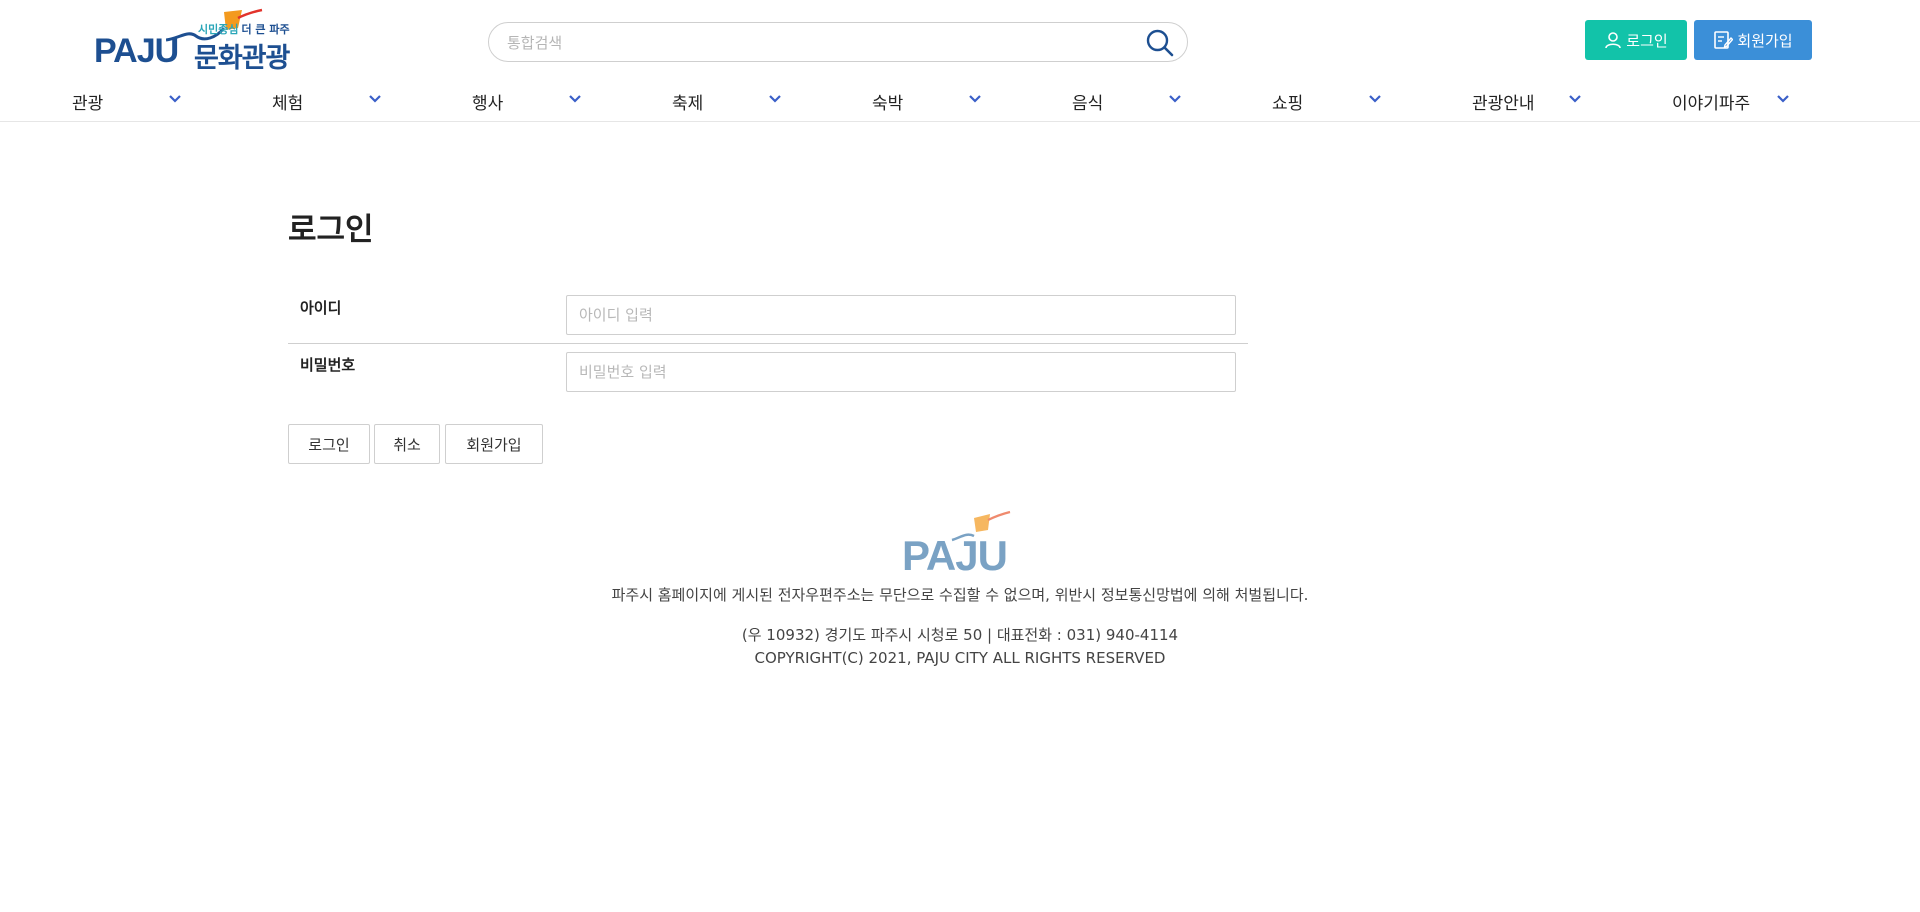  Describe the element at coordinates (1088, 104) in the screenshot. I see `nav-item-label: 음식` at that location.